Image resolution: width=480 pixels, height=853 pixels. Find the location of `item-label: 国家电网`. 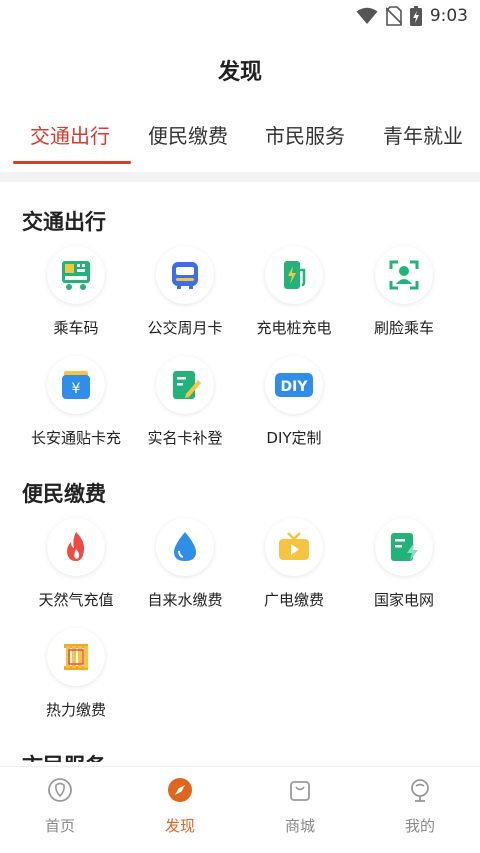

item-label: 国家电网 is located at coordinates (403, 600).